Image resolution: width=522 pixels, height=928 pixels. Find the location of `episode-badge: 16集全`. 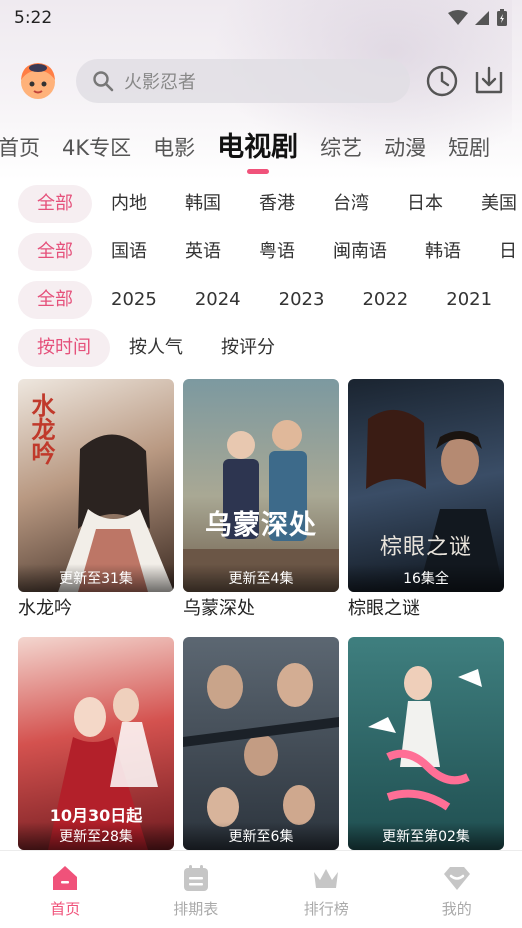

episode-badge: 16集全 is located at coordinates (426, 578).